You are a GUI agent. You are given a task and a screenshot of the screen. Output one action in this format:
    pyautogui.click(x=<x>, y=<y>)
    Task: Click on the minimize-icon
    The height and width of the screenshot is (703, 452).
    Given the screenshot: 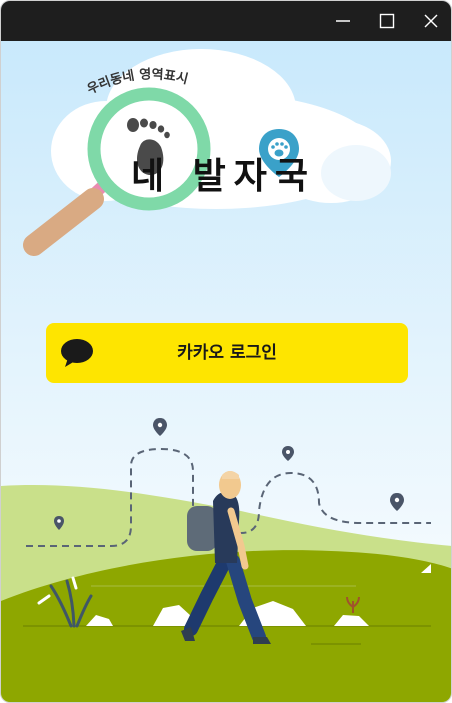 What is the action you would take?
    pyautogui.click(x=343, y=21)
    